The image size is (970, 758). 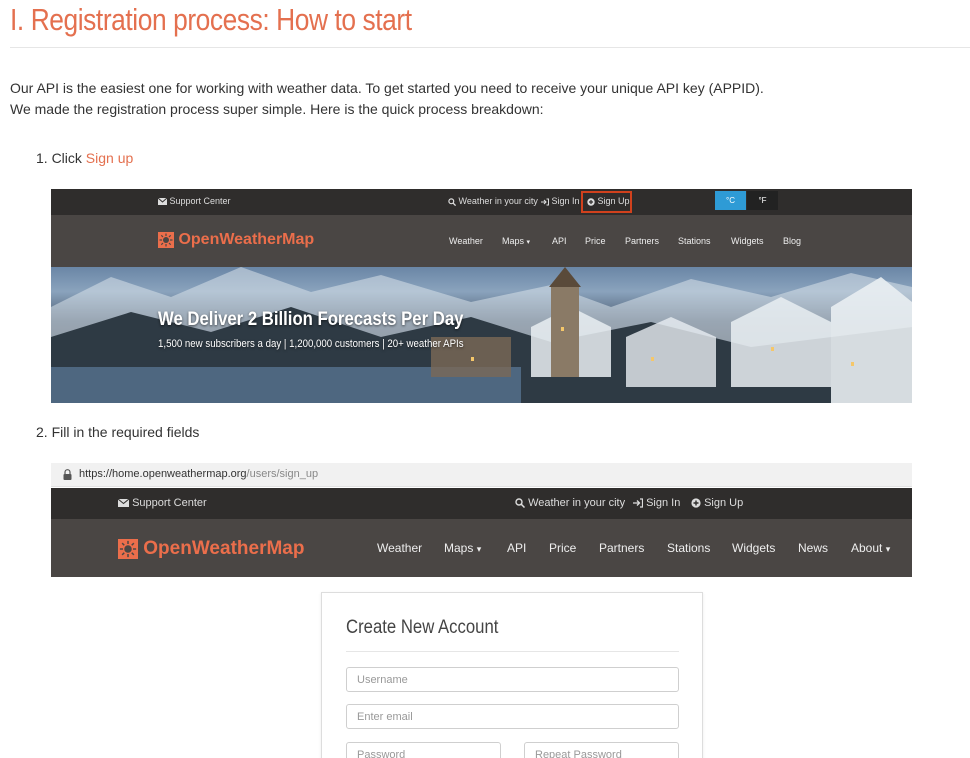 What do you see at coordinates (61, 158) in the screenshot?
I see `step-1-text: 1. Click` at bounding box center [61, 158].